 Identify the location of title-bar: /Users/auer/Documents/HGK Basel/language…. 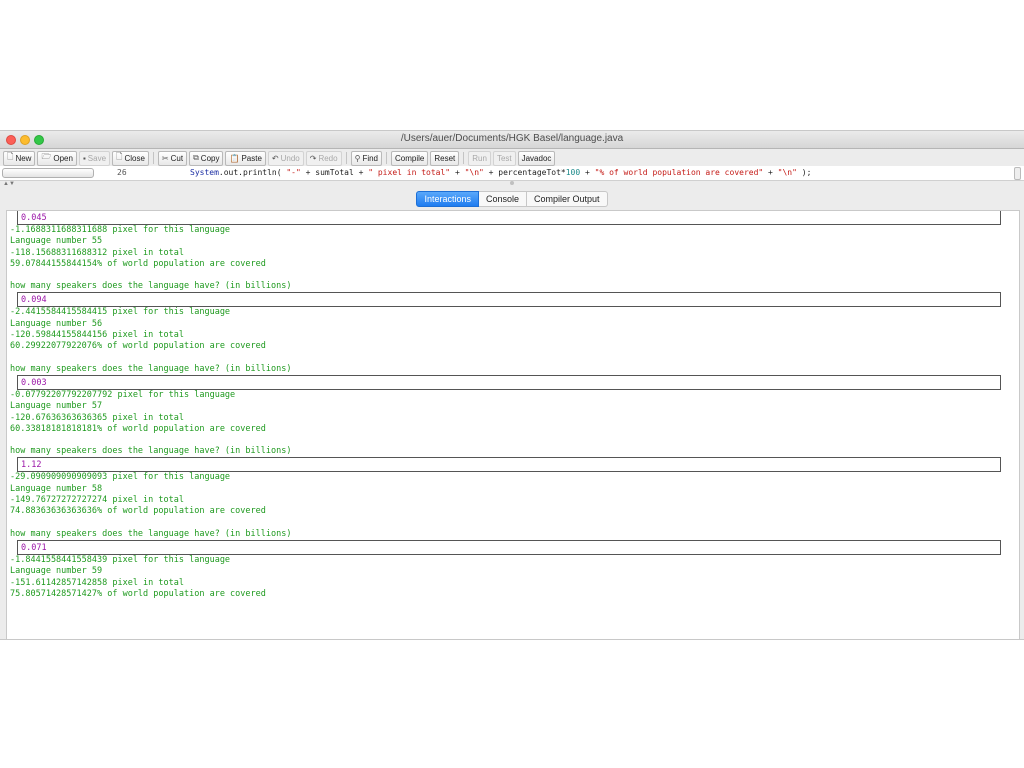
(512, 140).